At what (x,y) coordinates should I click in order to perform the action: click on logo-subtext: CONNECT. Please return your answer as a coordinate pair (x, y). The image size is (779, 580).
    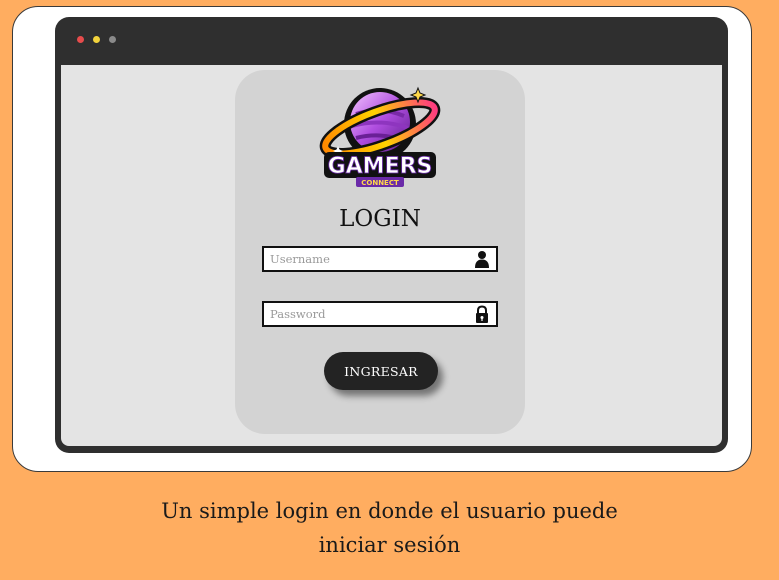
    Looking at the image, I should click on (380, 183).